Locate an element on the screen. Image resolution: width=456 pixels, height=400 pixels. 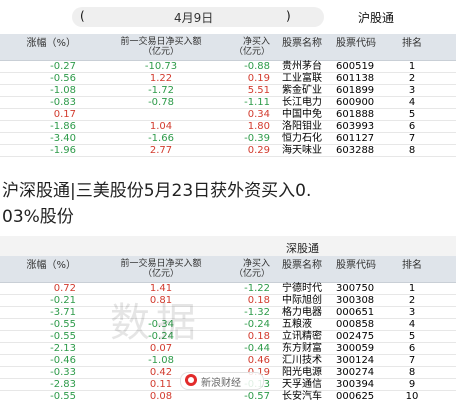
cell-rank: 10 is located at coordinates (412, 395).